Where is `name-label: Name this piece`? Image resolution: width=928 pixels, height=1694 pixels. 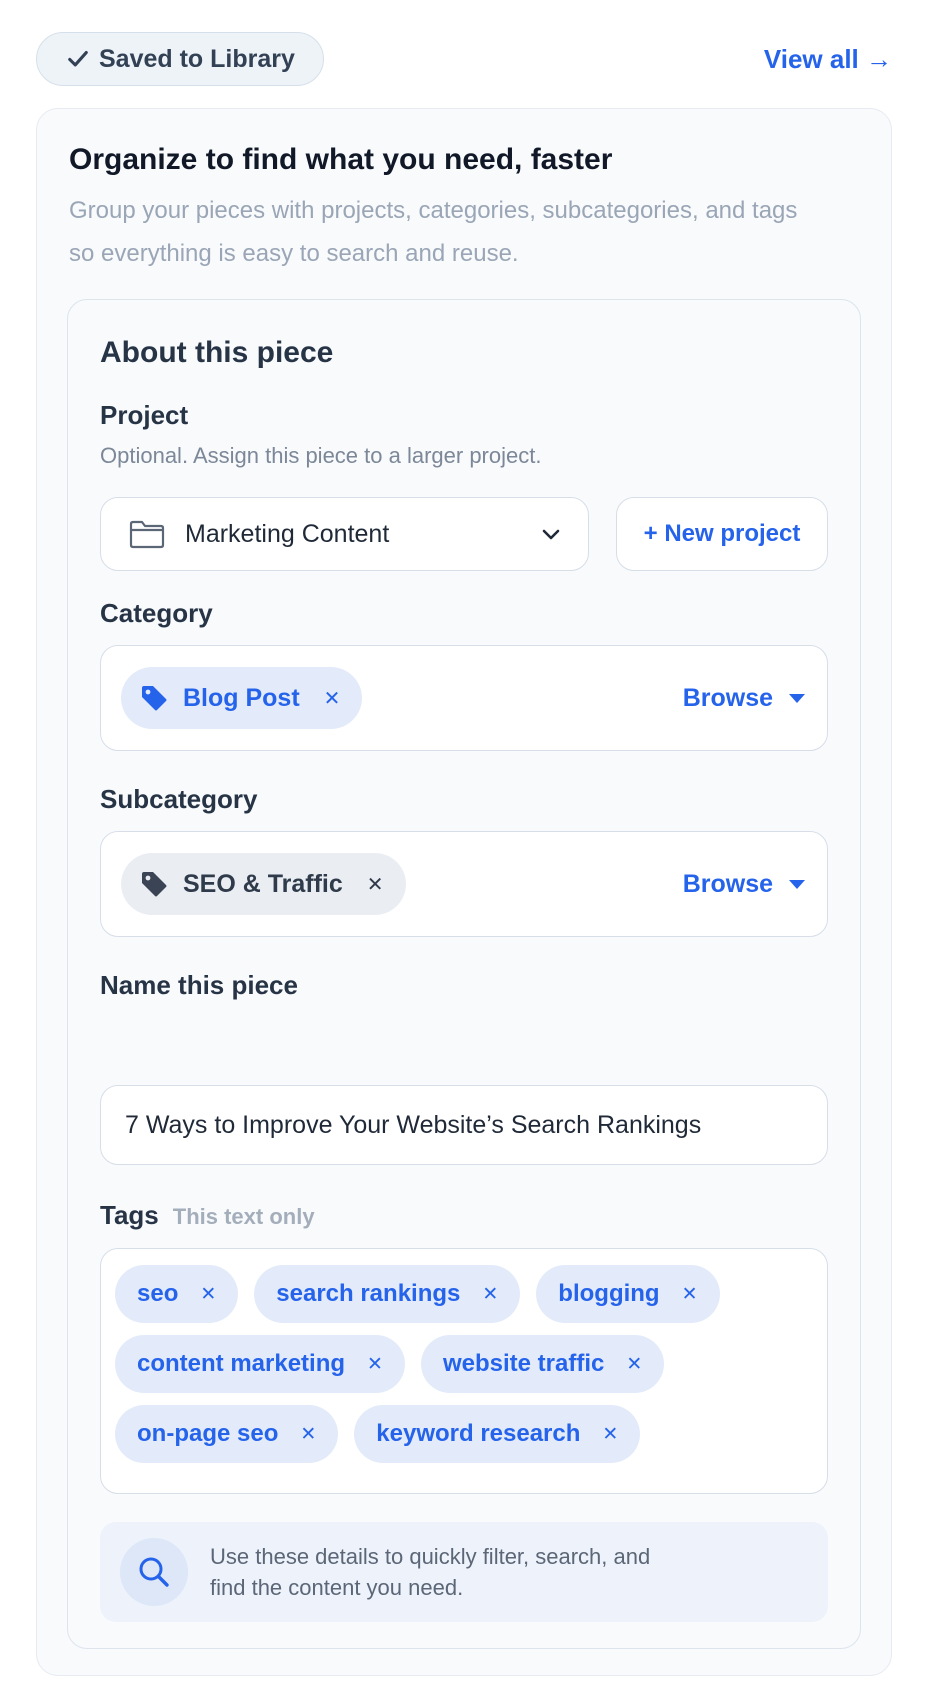 name-label: Name this piece is located at coordinates (199, 985).